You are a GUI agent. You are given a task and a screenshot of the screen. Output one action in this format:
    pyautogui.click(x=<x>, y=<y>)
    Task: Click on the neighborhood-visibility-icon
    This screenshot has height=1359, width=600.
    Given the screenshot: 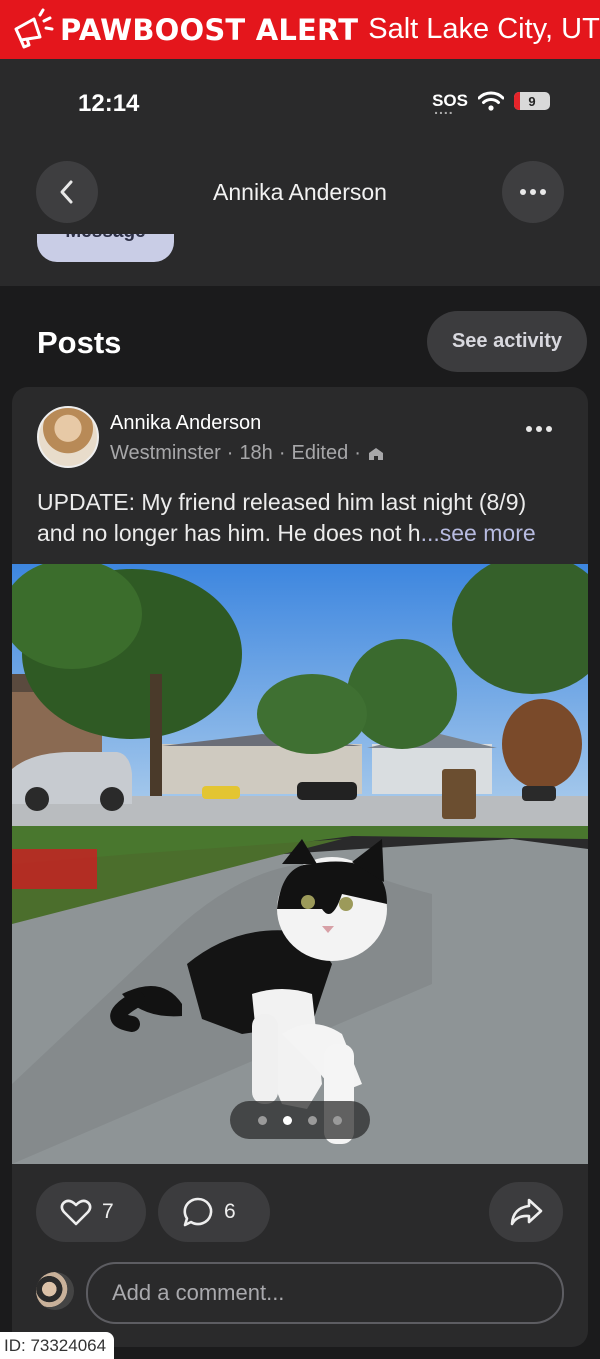 What is the action you would take?
    pyautogui.click(x=375, y=453)
    